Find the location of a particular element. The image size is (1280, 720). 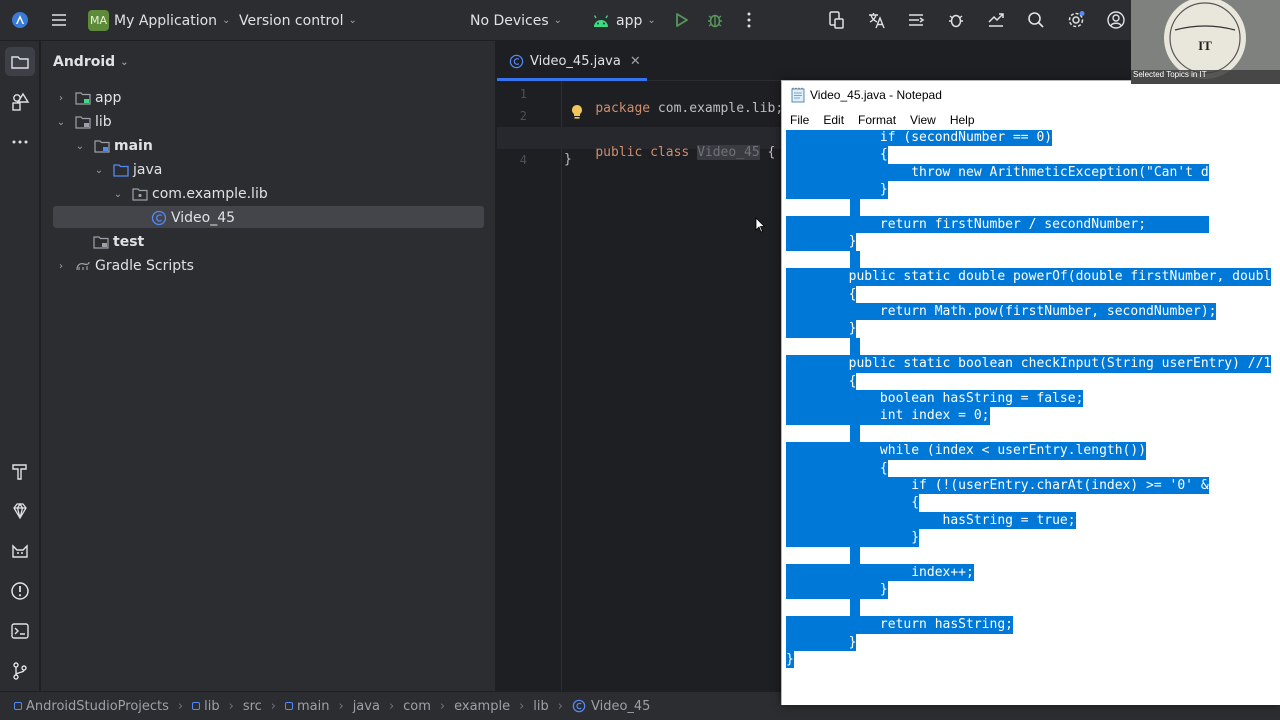

tree-item-gradle-scripts: › Gradle Scripts is located at coordinates (124, 266).